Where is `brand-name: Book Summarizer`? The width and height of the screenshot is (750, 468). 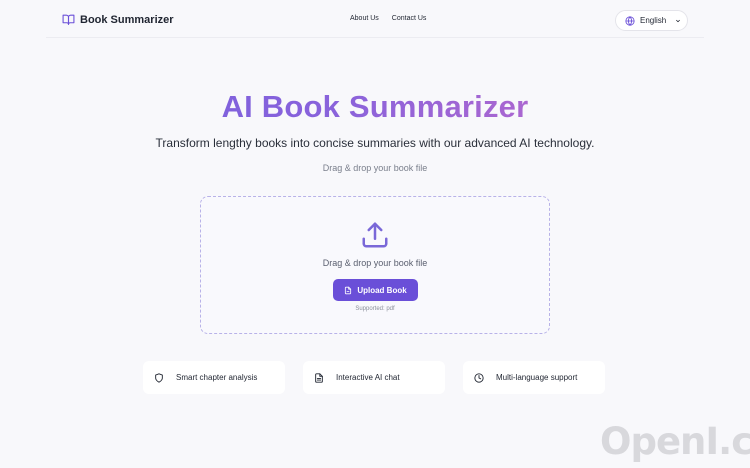
brand-name: Book Summarizer is located at coordinates (127, 19).